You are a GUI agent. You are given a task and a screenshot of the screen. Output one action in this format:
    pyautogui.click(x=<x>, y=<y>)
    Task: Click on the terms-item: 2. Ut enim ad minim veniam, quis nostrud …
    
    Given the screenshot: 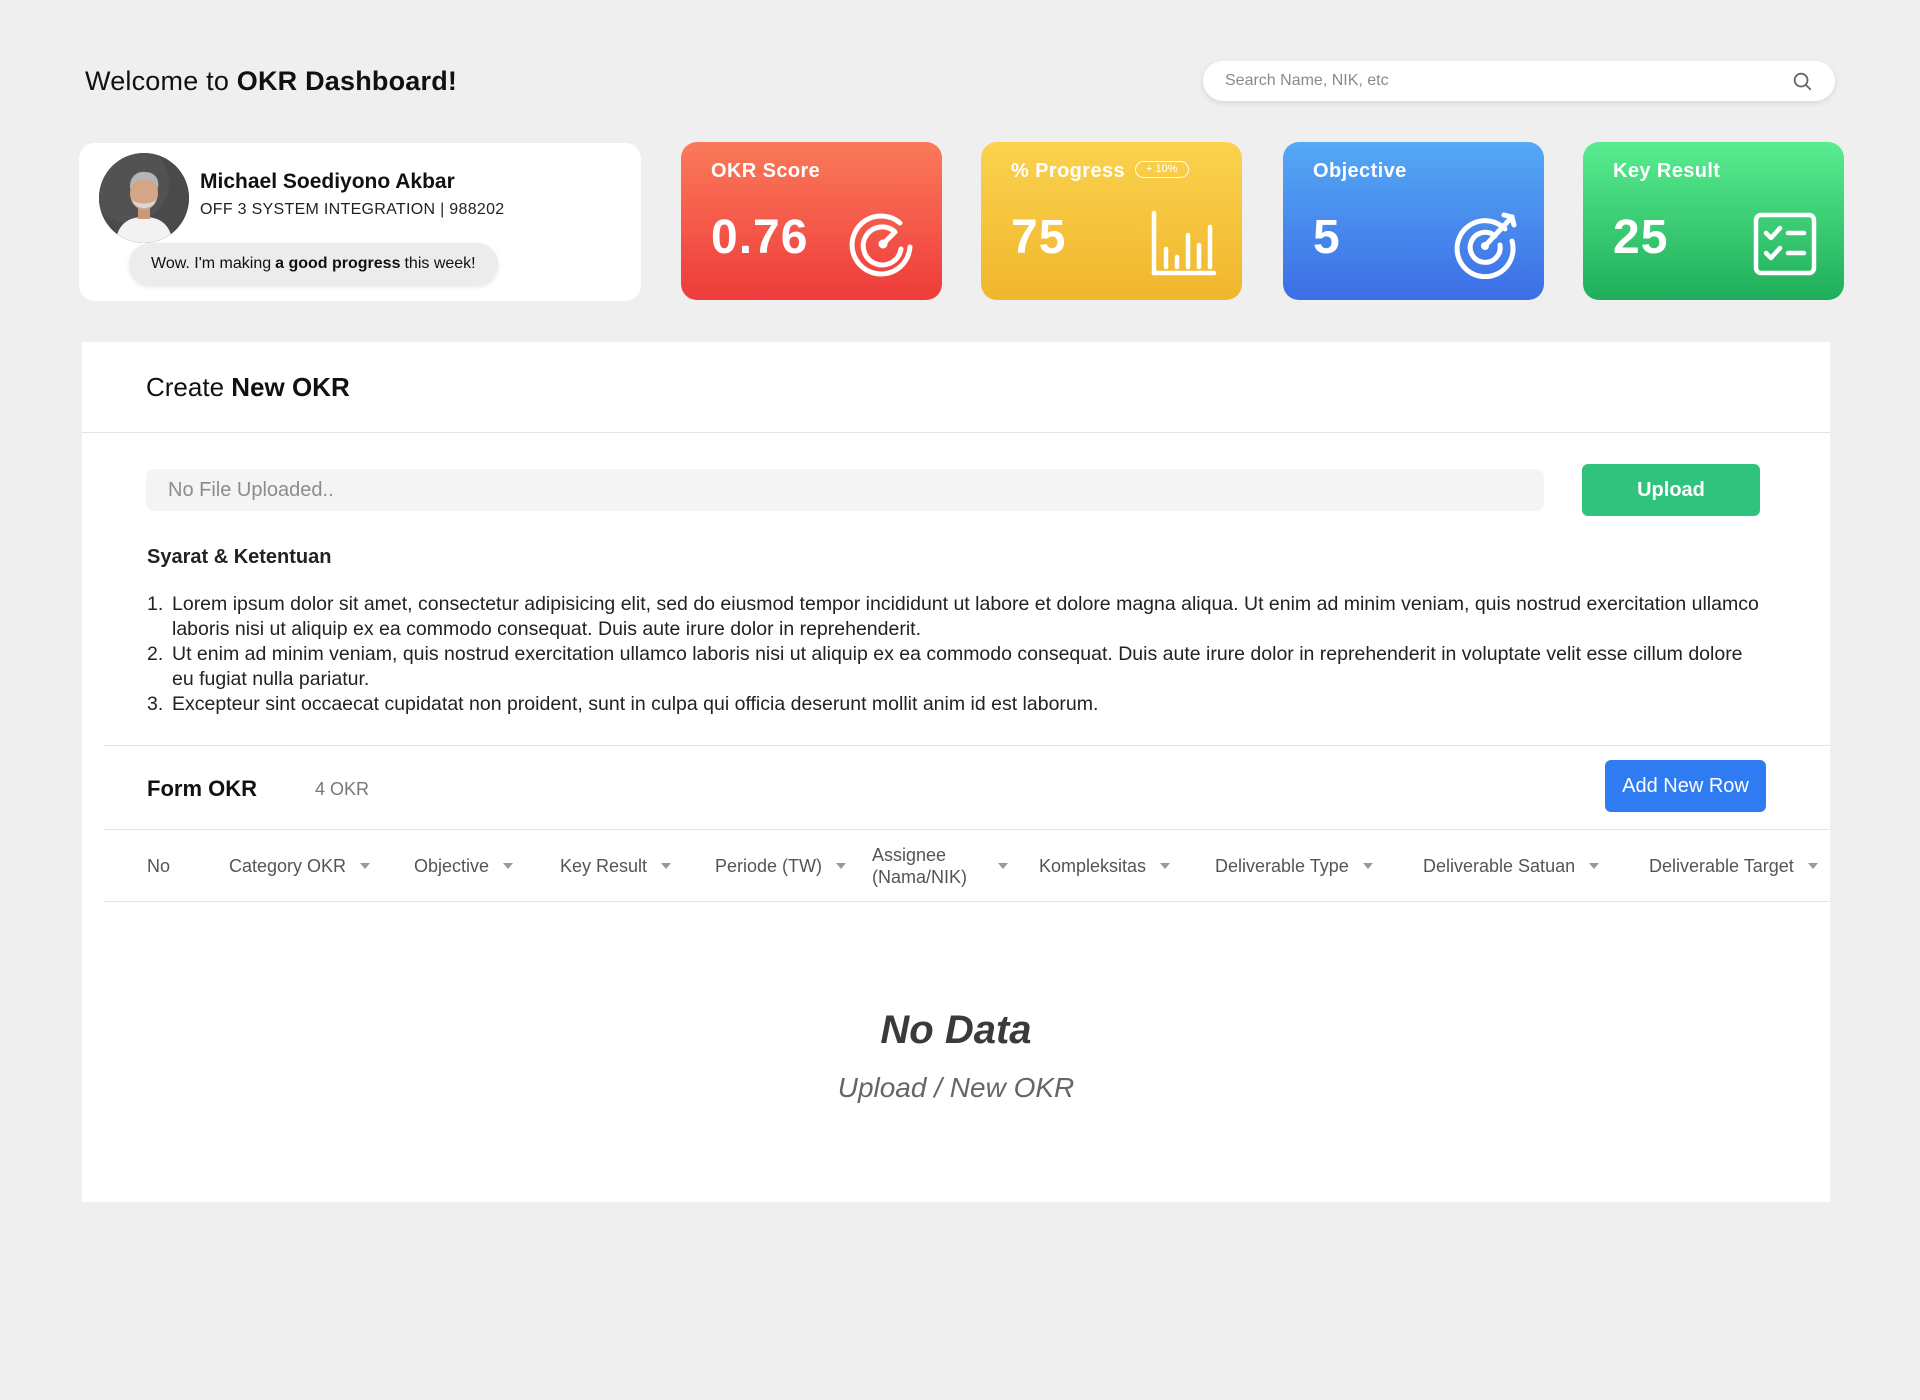 What is the action you would take?
    pyautogui.click(x=945, y=666)
    